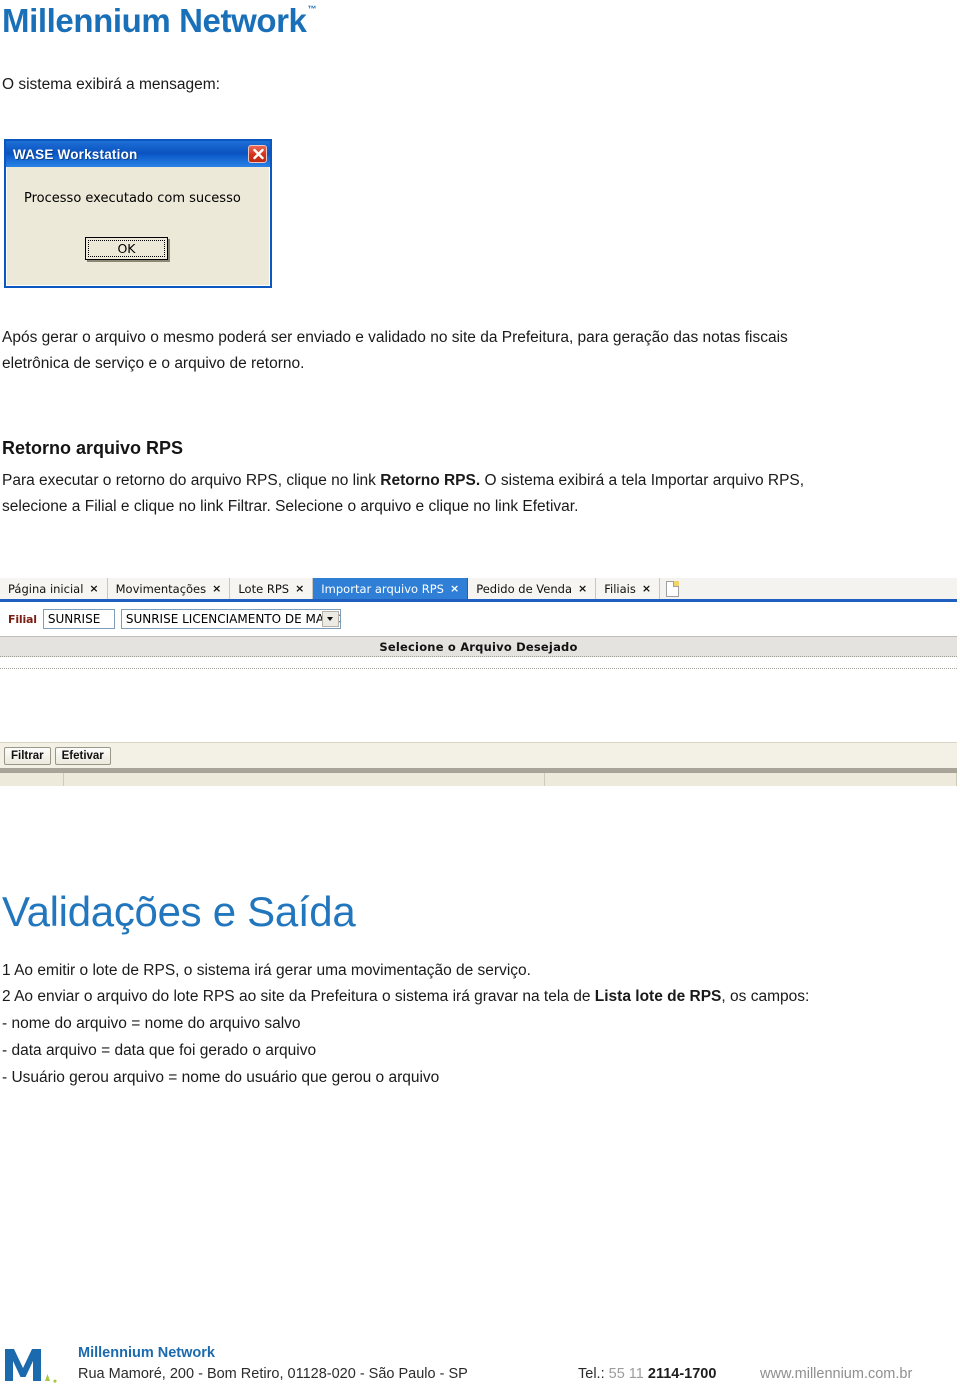  Describe the element at coordinates (179, 911) in the screenshot. I see `heading-validacoes-e-saida: Validações e Saída` at that location.